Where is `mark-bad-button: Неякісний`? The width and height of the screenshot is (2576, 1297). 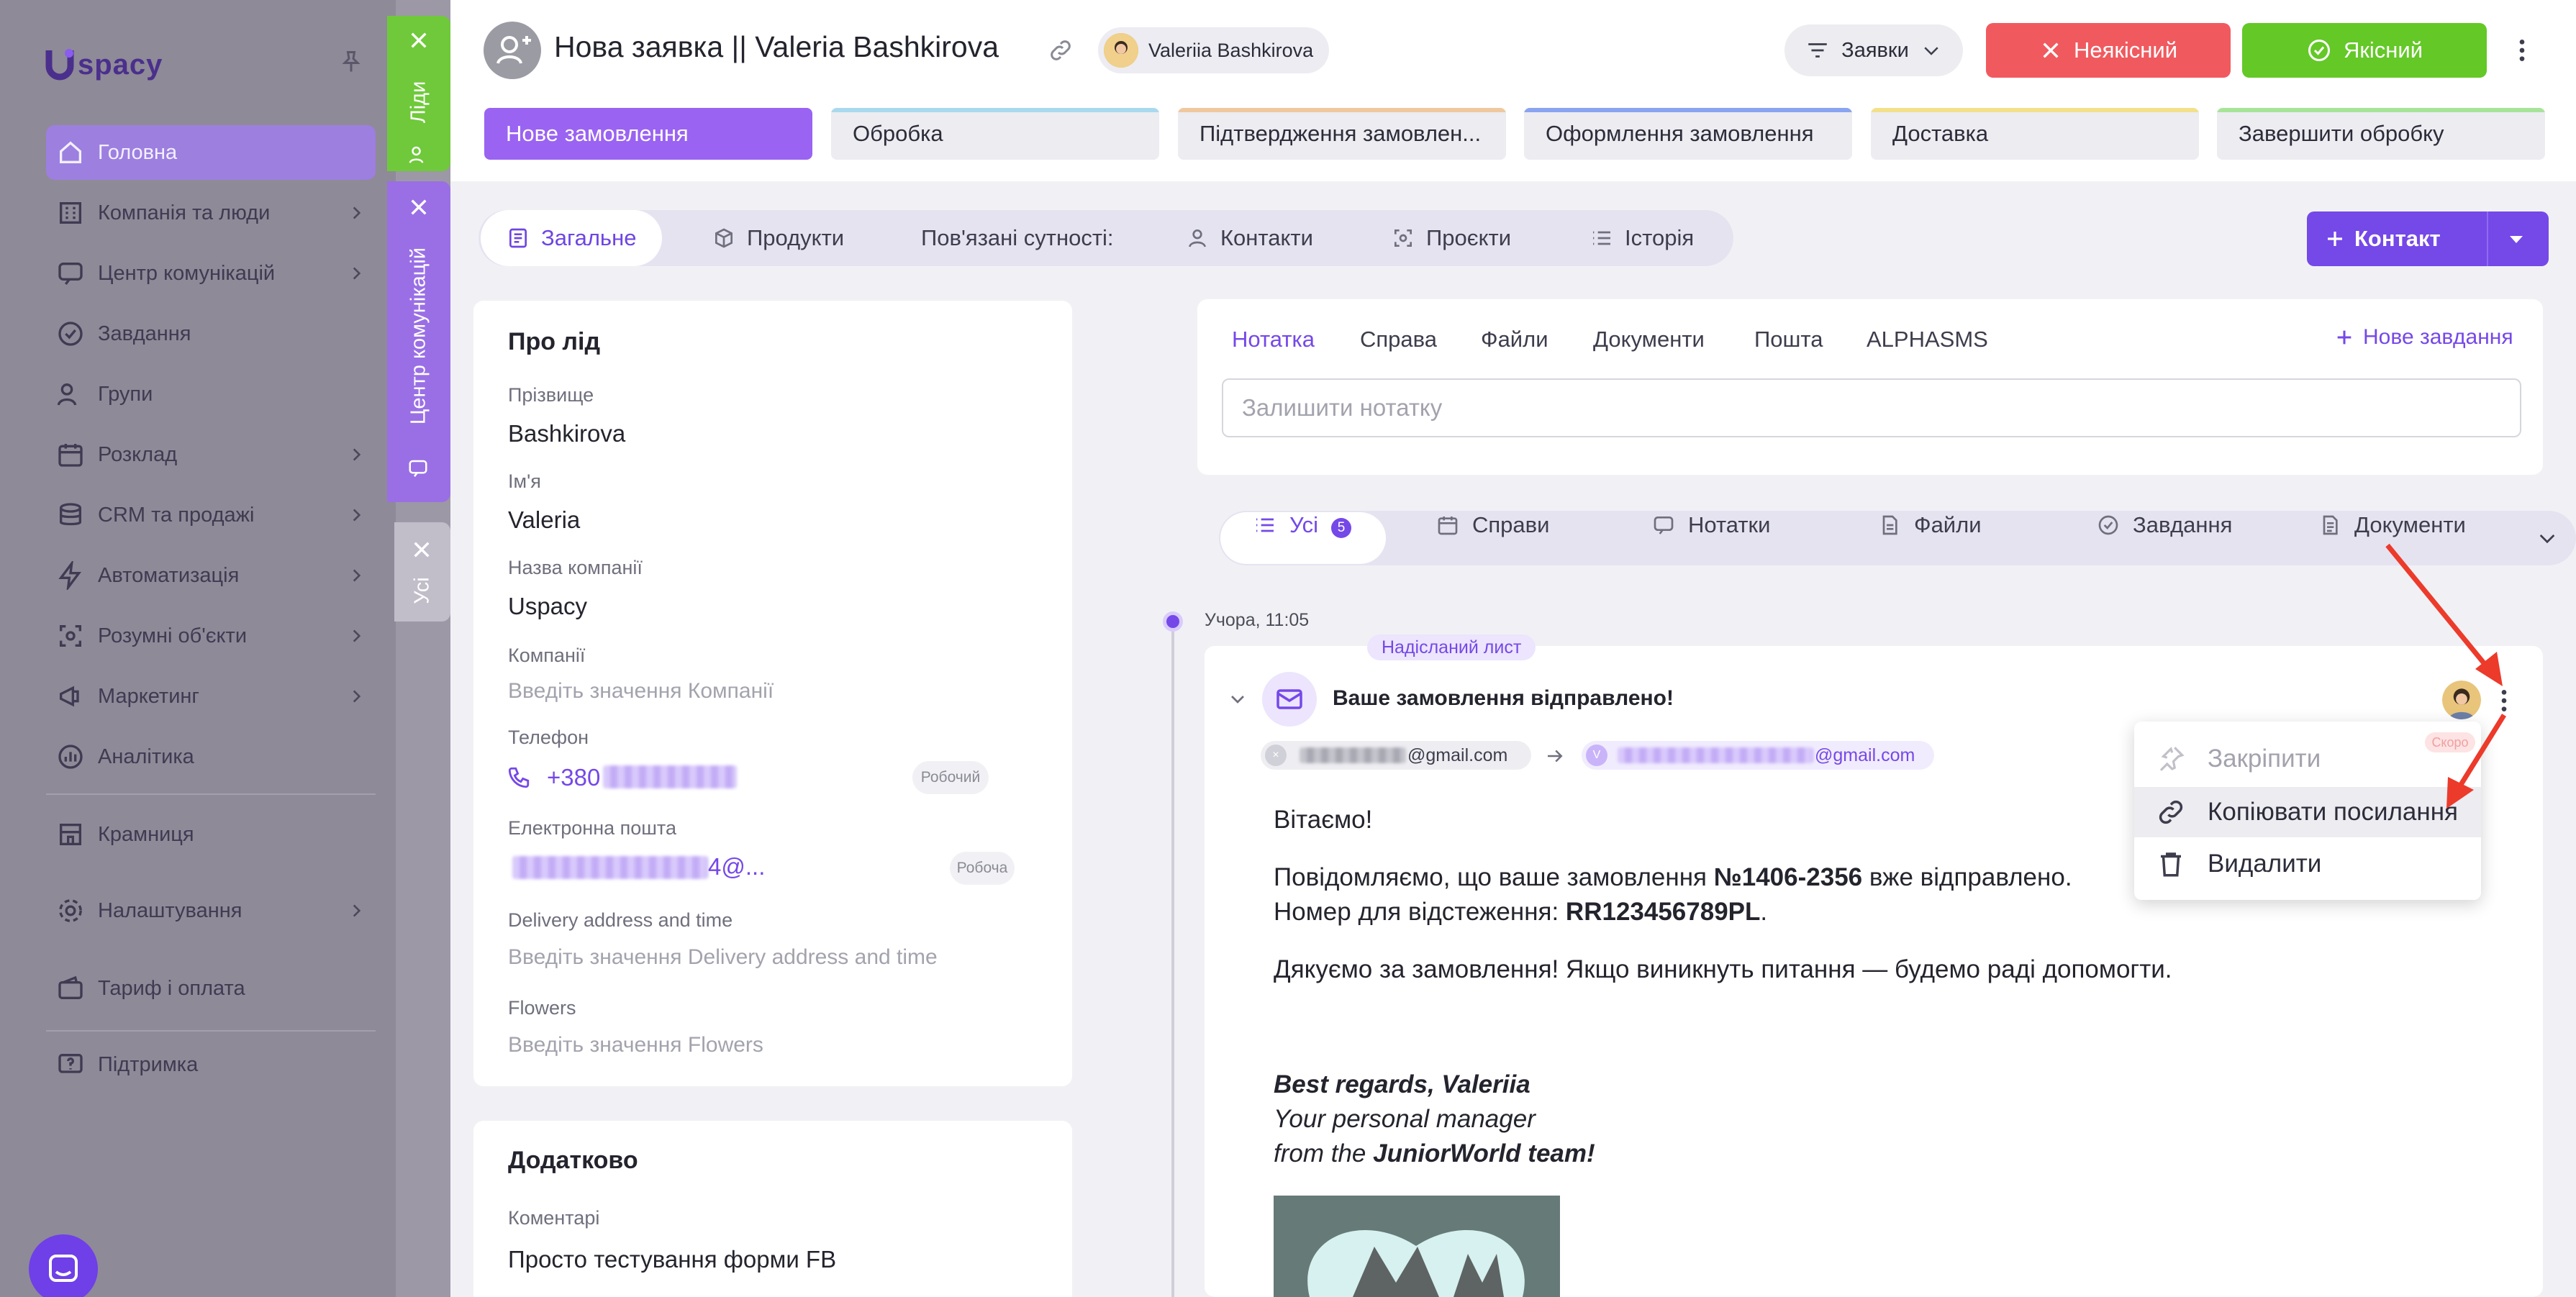 mark-bad-button: Неякісний is located at coordinates (2108, 50).